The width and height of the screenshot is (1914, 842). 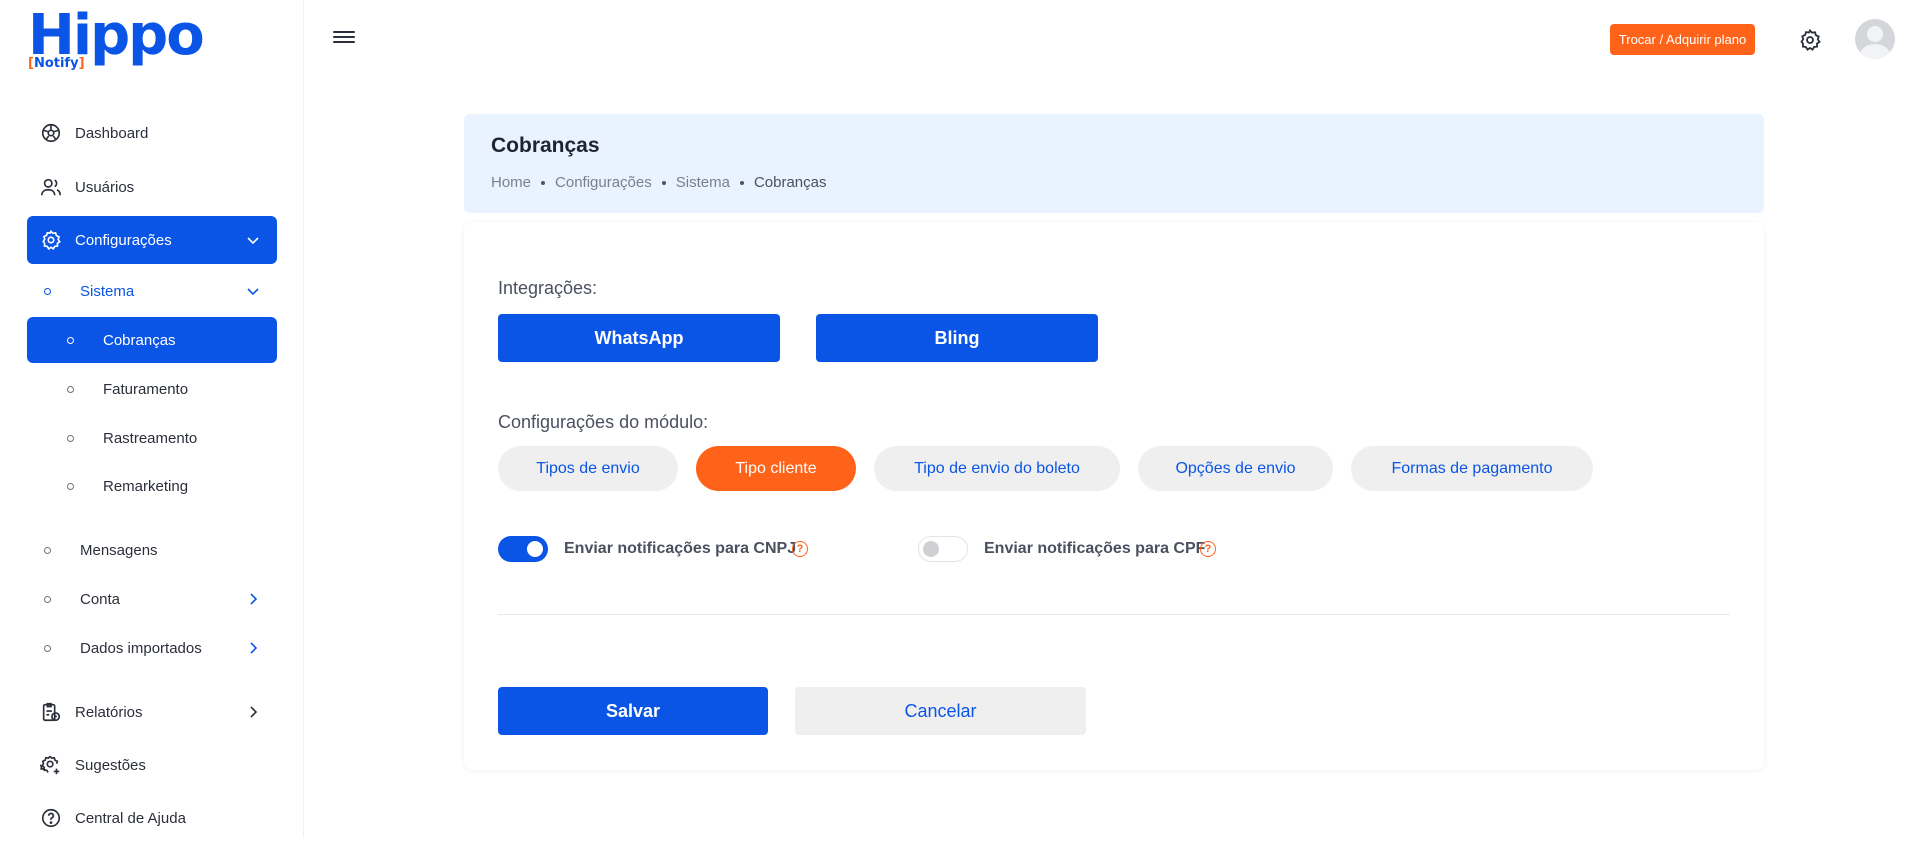 What do you see at coordinates (107, 291) in the screenshot?
I see `sidebar-item-label: Sistema` at bounding box center [107, 291].